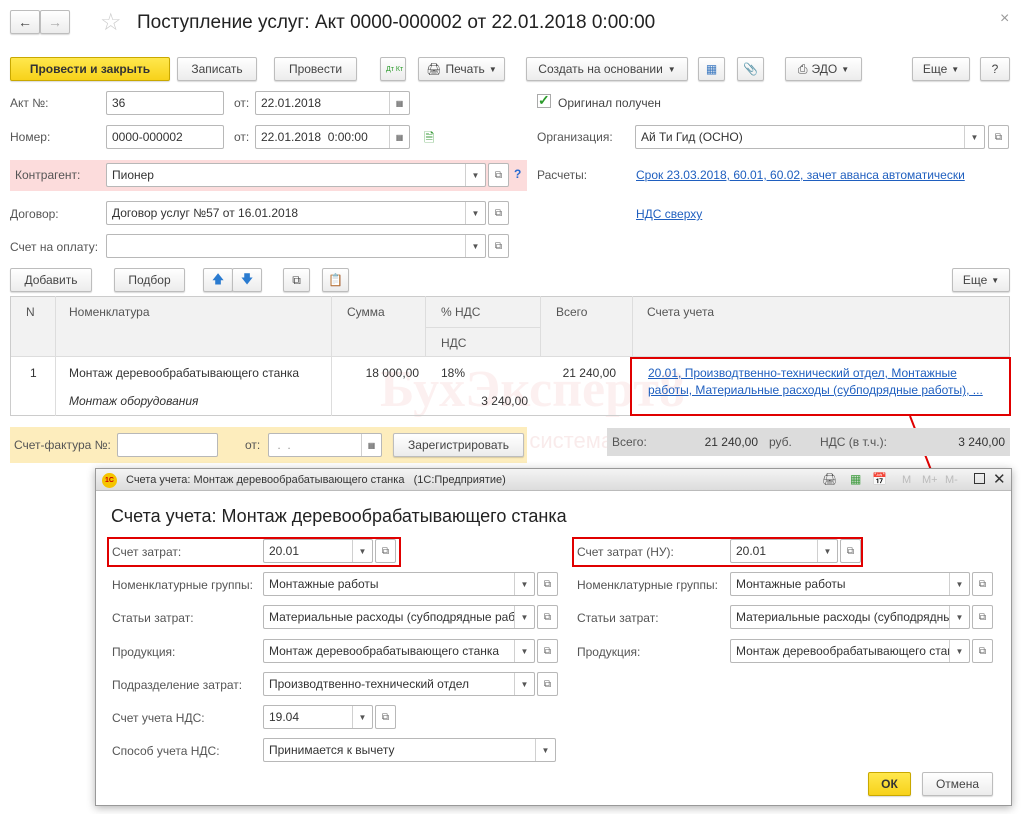 This screenshot has width=1024, height=814. I want to click on right-product-input: Монтаж деревообрабатывающего станка ▼, so click(850, 651).